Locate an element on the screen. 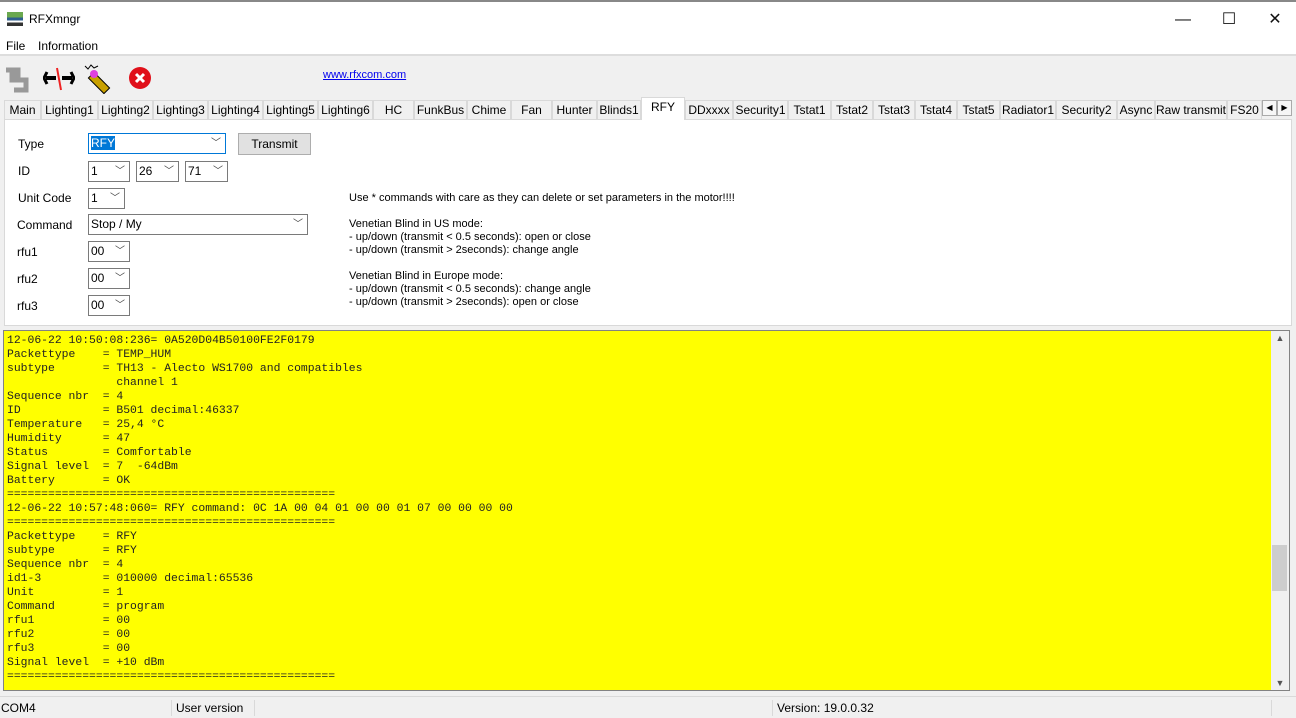  rfu3-label: rfu3 is located at coordinates (27, 306).